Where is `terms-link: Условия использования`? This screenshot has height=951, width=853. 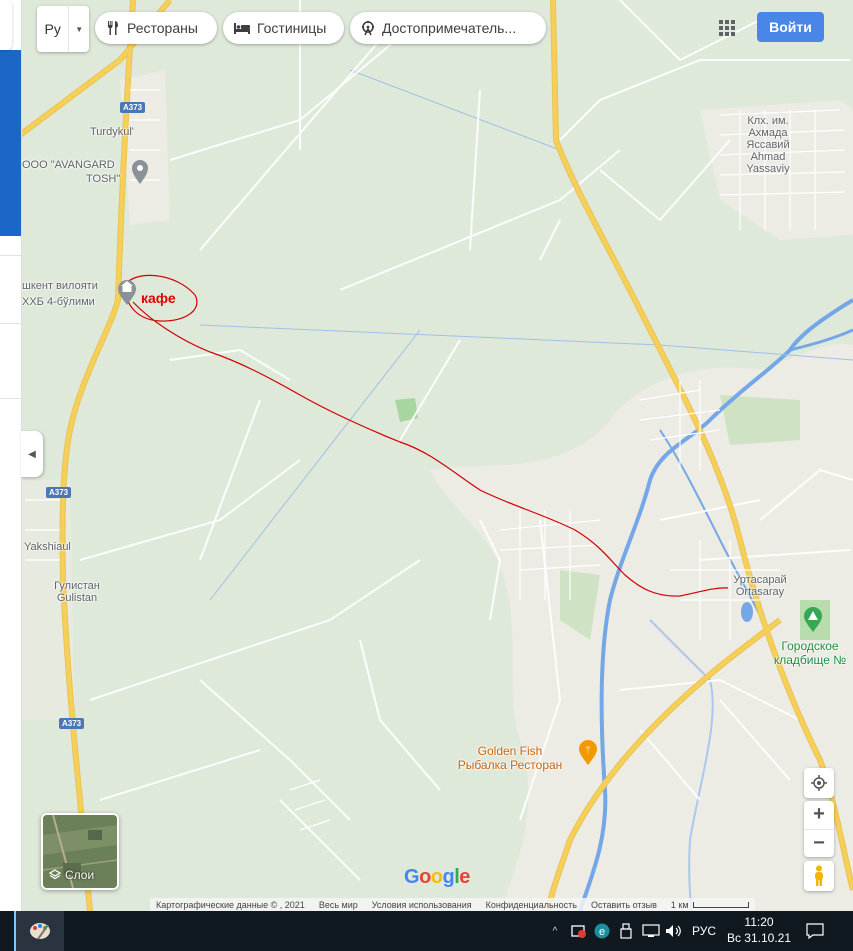
terms-link: Условия использования is located at coordinates (422, 905).